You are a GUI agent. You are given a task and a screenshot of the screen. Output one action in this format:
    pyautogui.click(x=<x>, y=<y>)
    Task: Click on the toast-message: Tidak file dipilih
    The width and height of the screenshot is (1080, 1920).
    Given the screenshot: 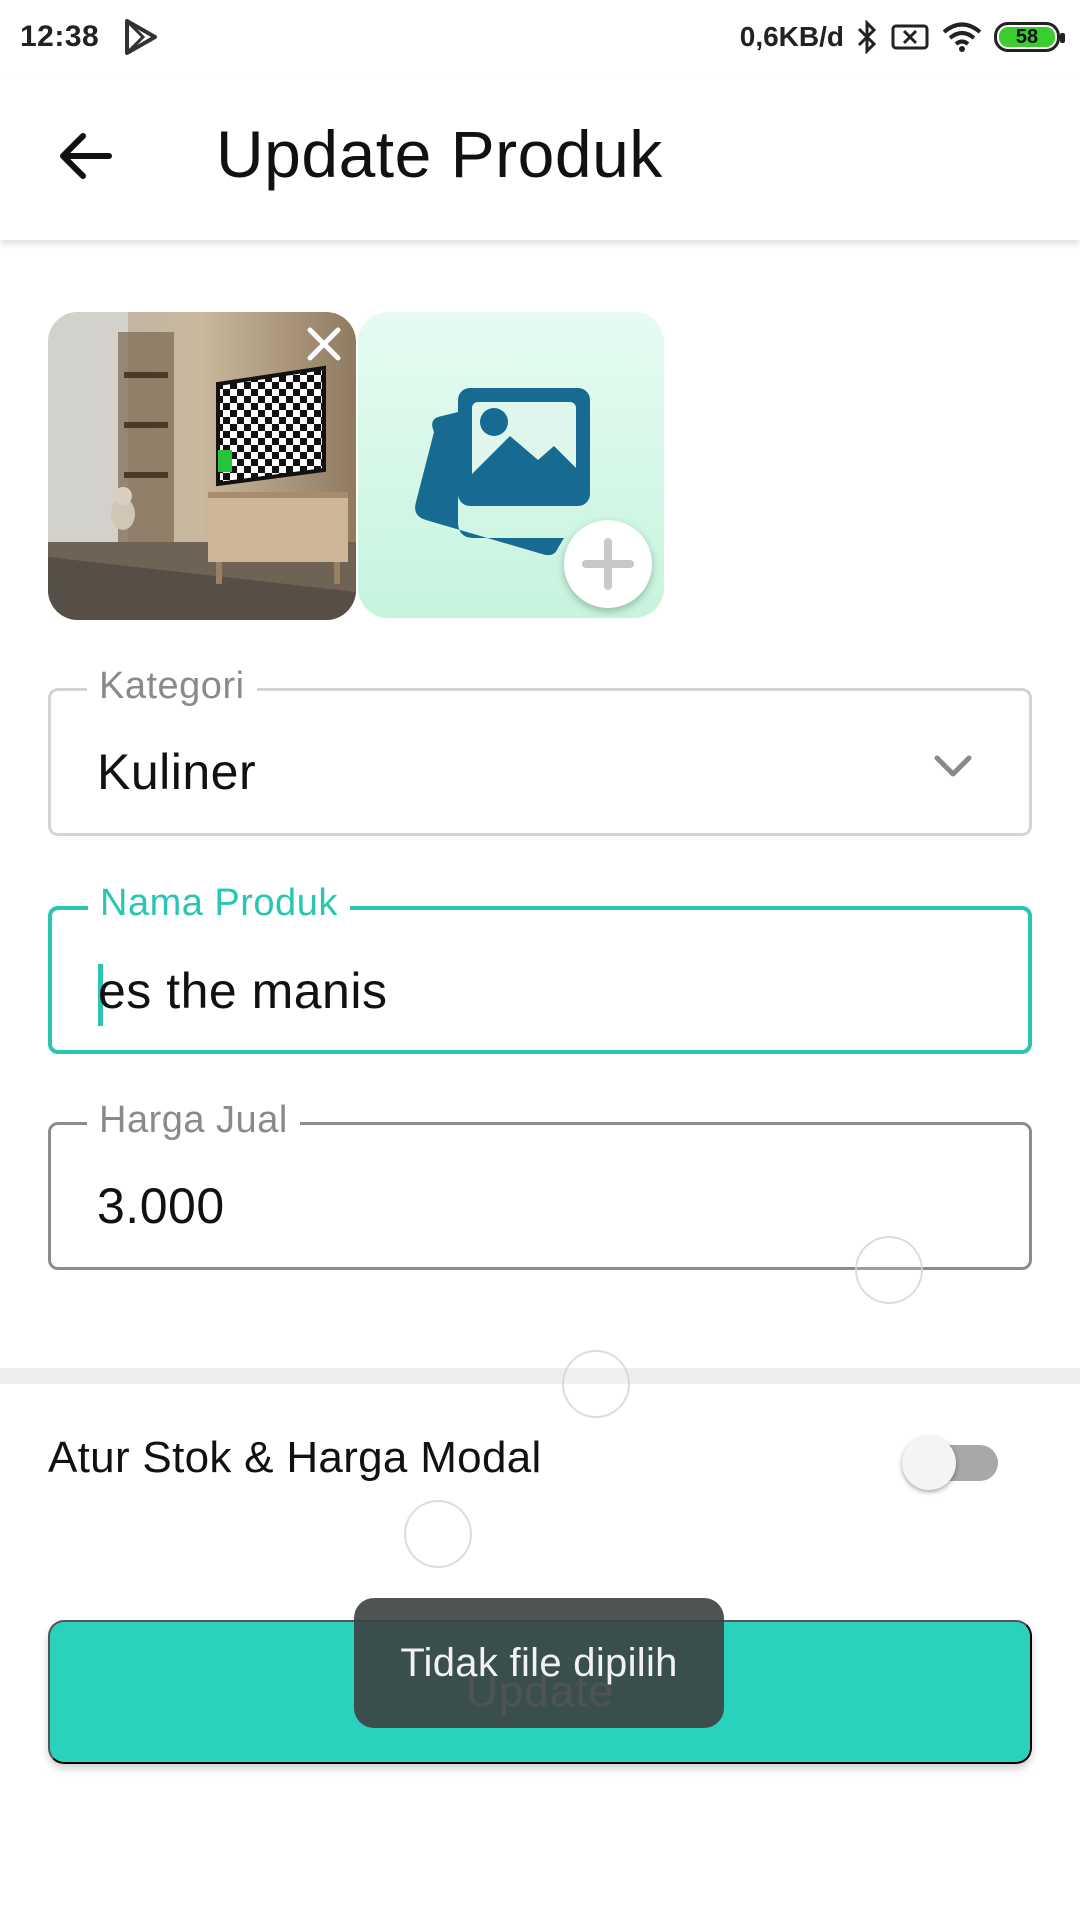 What is the action you would take?
    pyautogui.click(x=539, y=1663)
    